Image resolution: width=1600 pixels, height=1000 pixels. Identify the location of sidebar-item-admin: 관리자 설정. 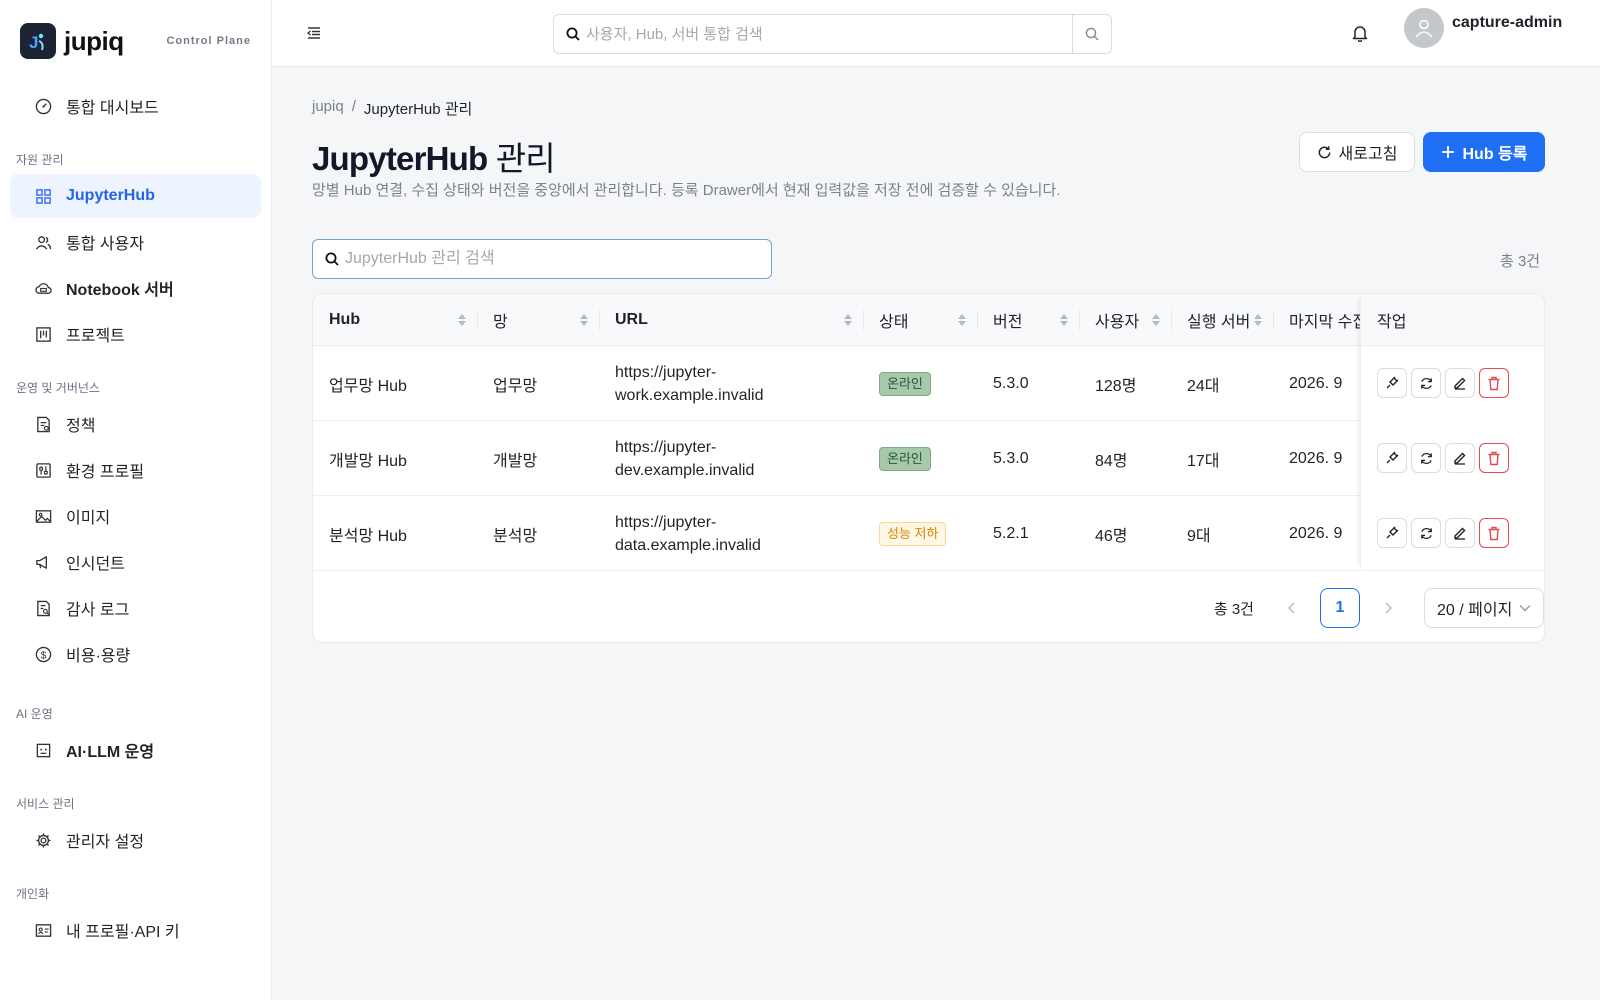
(135, 840).